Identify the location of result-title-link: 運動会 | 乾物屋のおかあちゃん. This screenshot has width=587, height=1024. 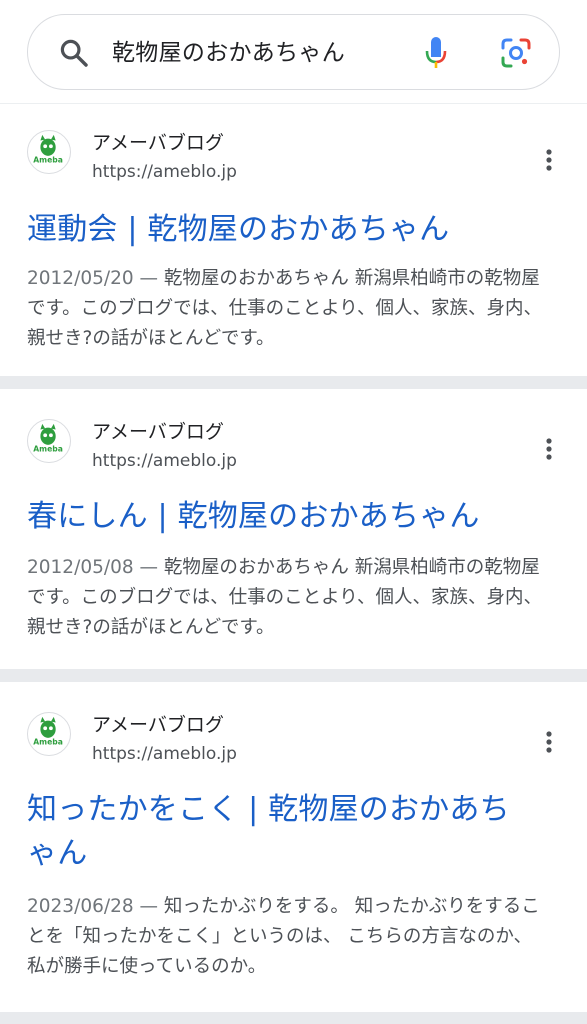
(287, 230).